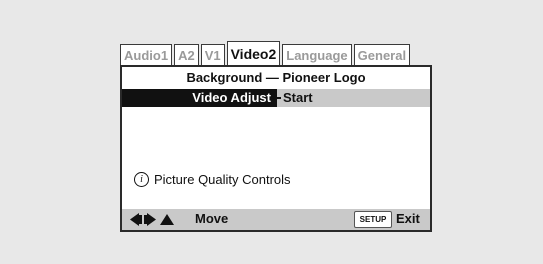 This screenshot has height=264, width=543. I want to click on menu-item-video-adjust-label: Video Adjust, so click(199, 98).